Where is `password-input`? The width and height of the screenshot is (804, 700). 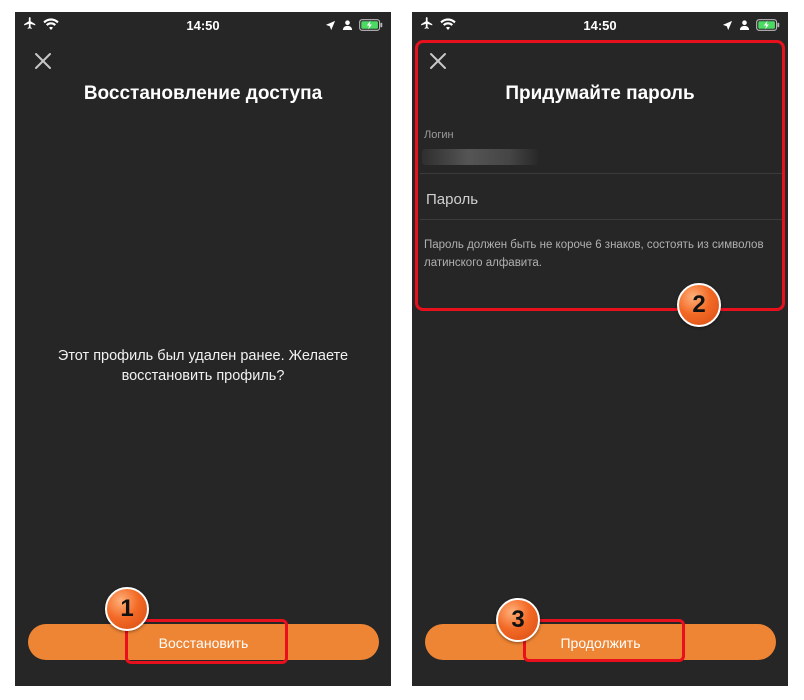 password-input is located at coordinates (596, 199).